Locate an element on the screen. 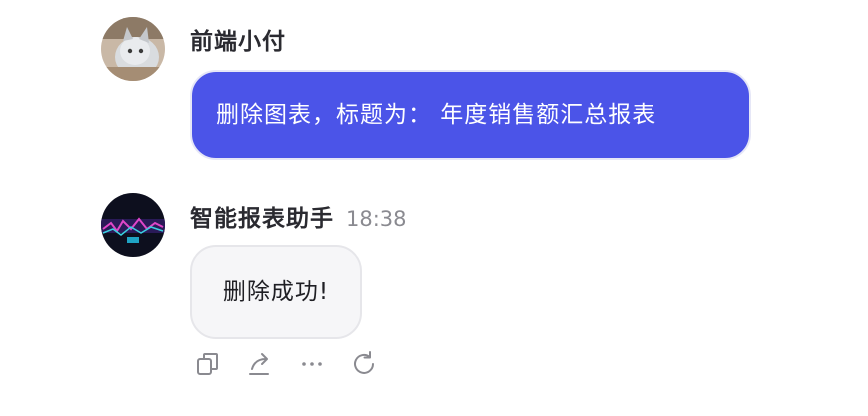 The width and height of the screenshot is (868, 416). copy-icon is located at coordinates (208, 364).